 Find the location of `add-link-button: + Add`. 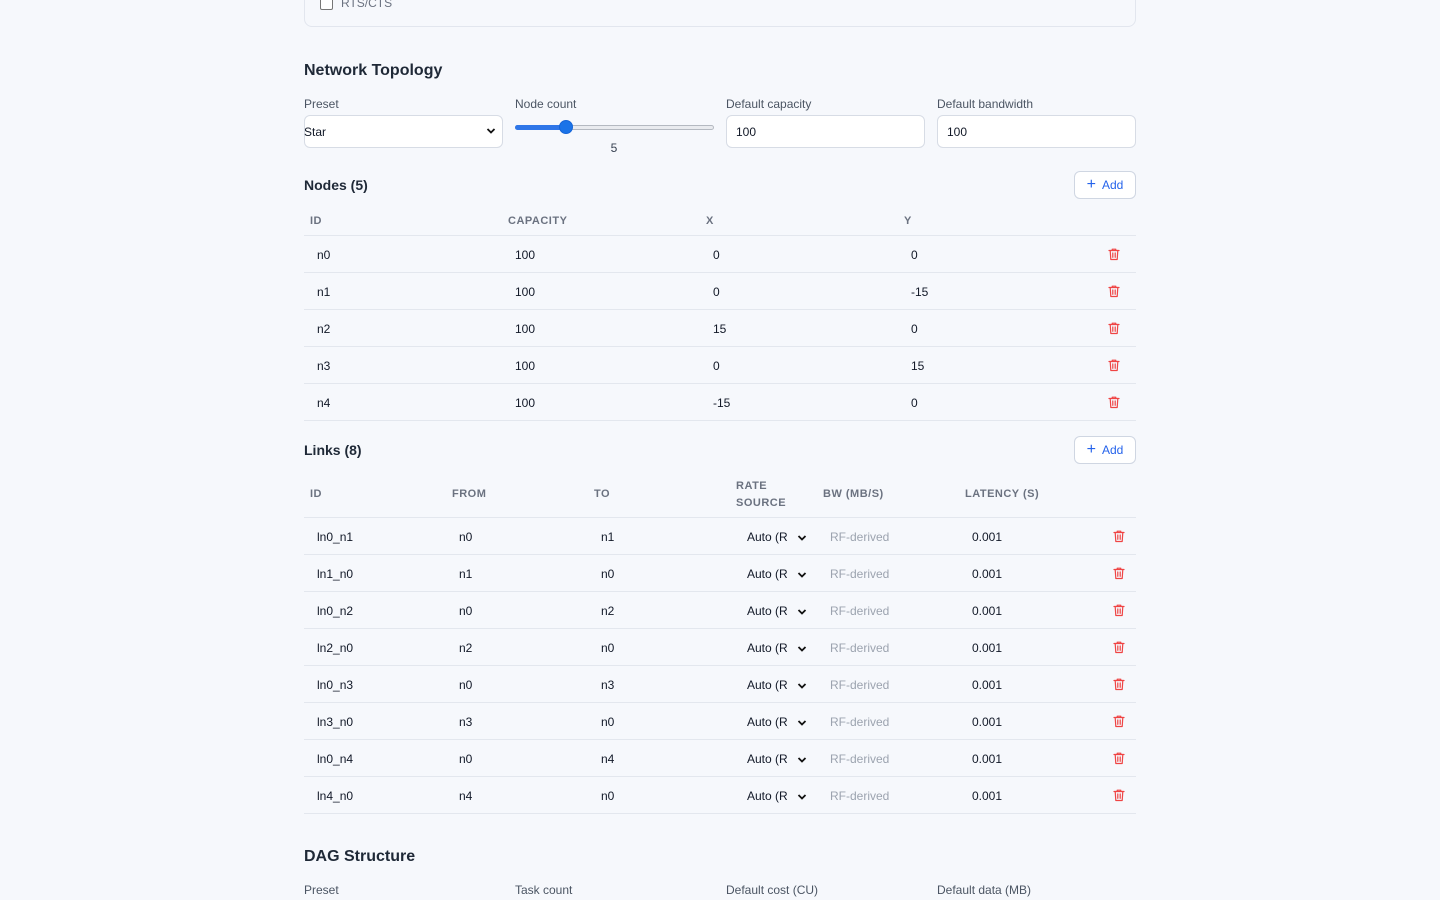

add-link-button: + Add is located at coordinates (1105, 450).